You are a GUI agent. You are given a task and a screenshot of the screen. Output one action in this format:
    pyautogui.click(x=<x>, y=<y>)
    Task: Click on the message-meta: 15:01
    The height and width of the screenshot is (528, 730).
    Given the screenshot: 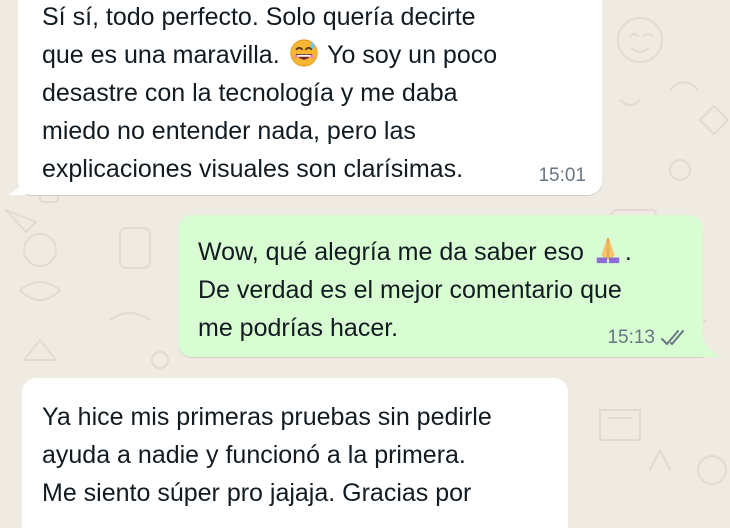 What is the action you would take?
    pyautogui.click(x=562, y=176)
    